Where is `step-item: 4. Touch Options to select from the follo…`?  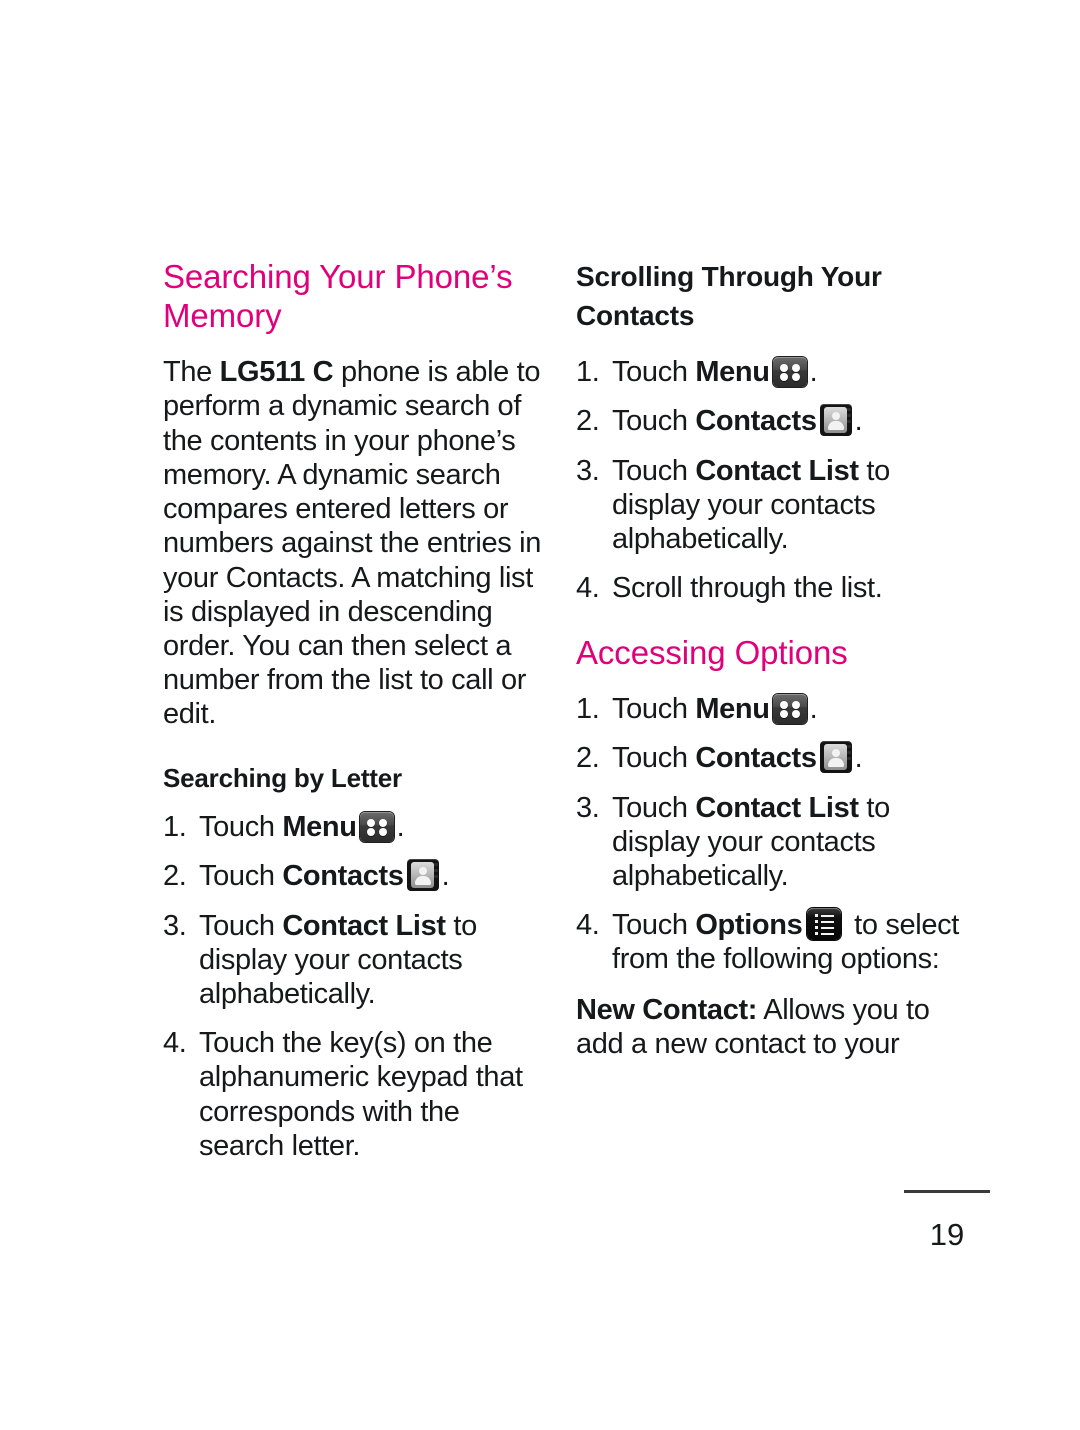
step-item: 4. Touch Options to select from the follo… is located at coordinates (769, 942).